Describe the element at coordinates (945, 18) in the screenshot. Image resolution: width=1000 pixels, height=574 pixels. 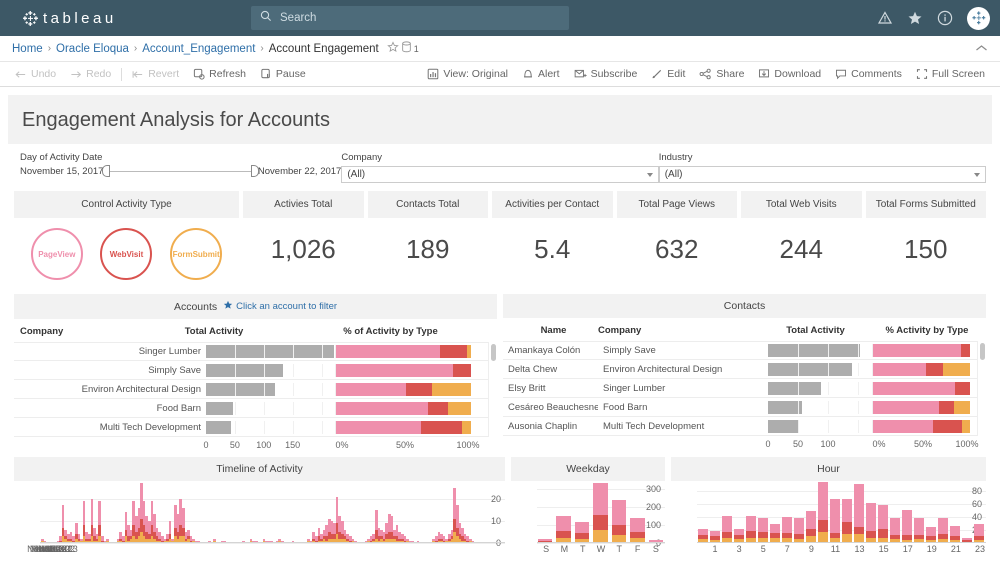
I see `info-icon` at that location.